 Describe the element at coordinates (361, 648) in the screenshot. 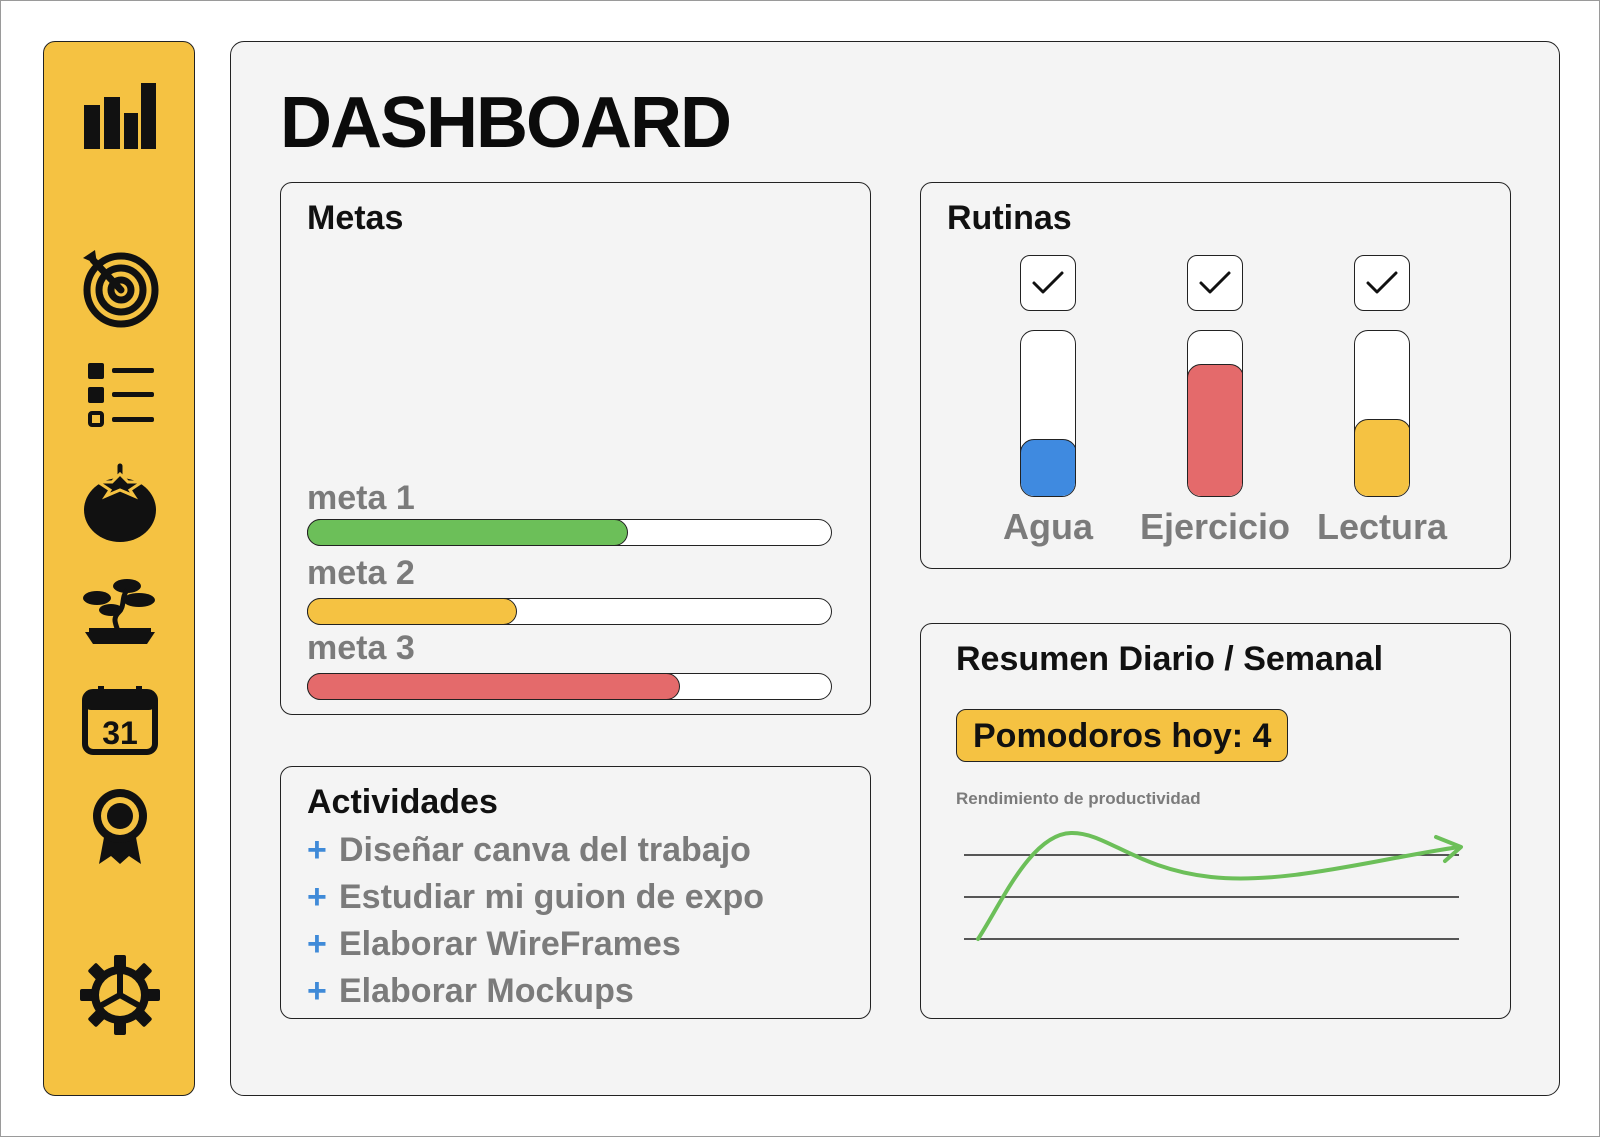

I see `meta-label: meta 3` at that location.